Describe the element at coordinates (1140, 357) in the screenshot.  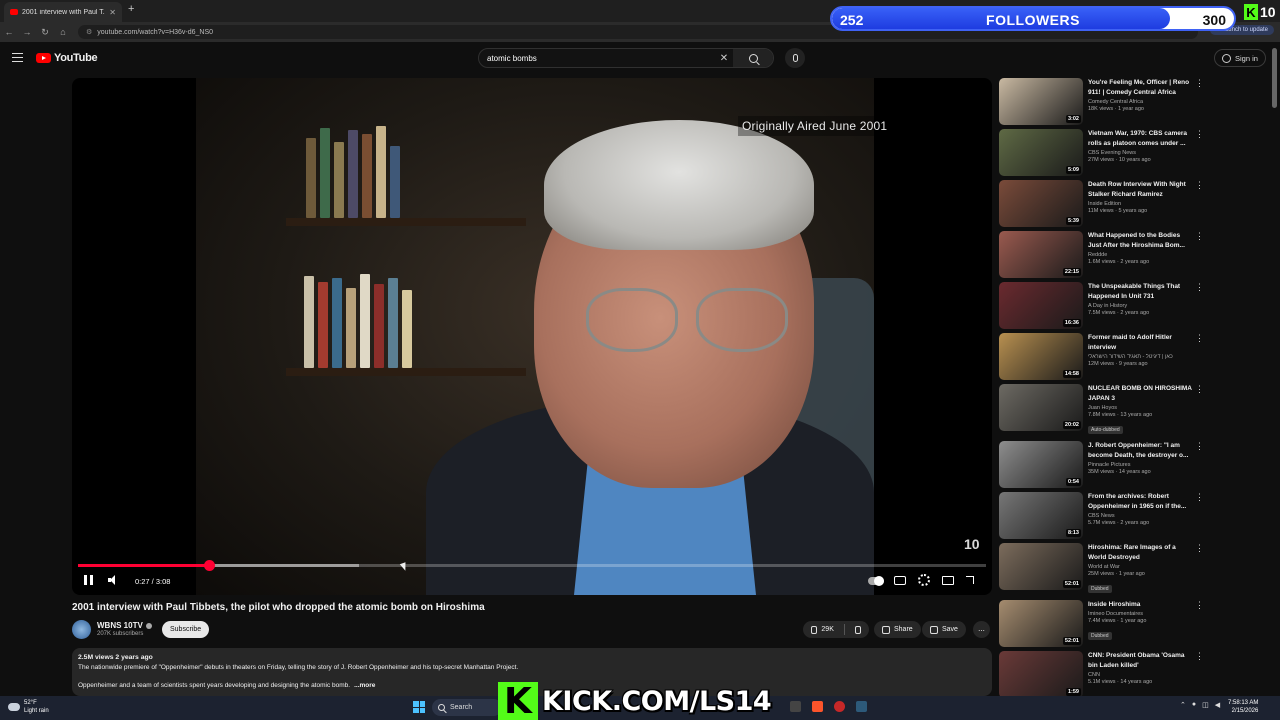
I see `recommendation-channel: כאן | דיגיטל - תאגיד השידור הישראלי` at that location.